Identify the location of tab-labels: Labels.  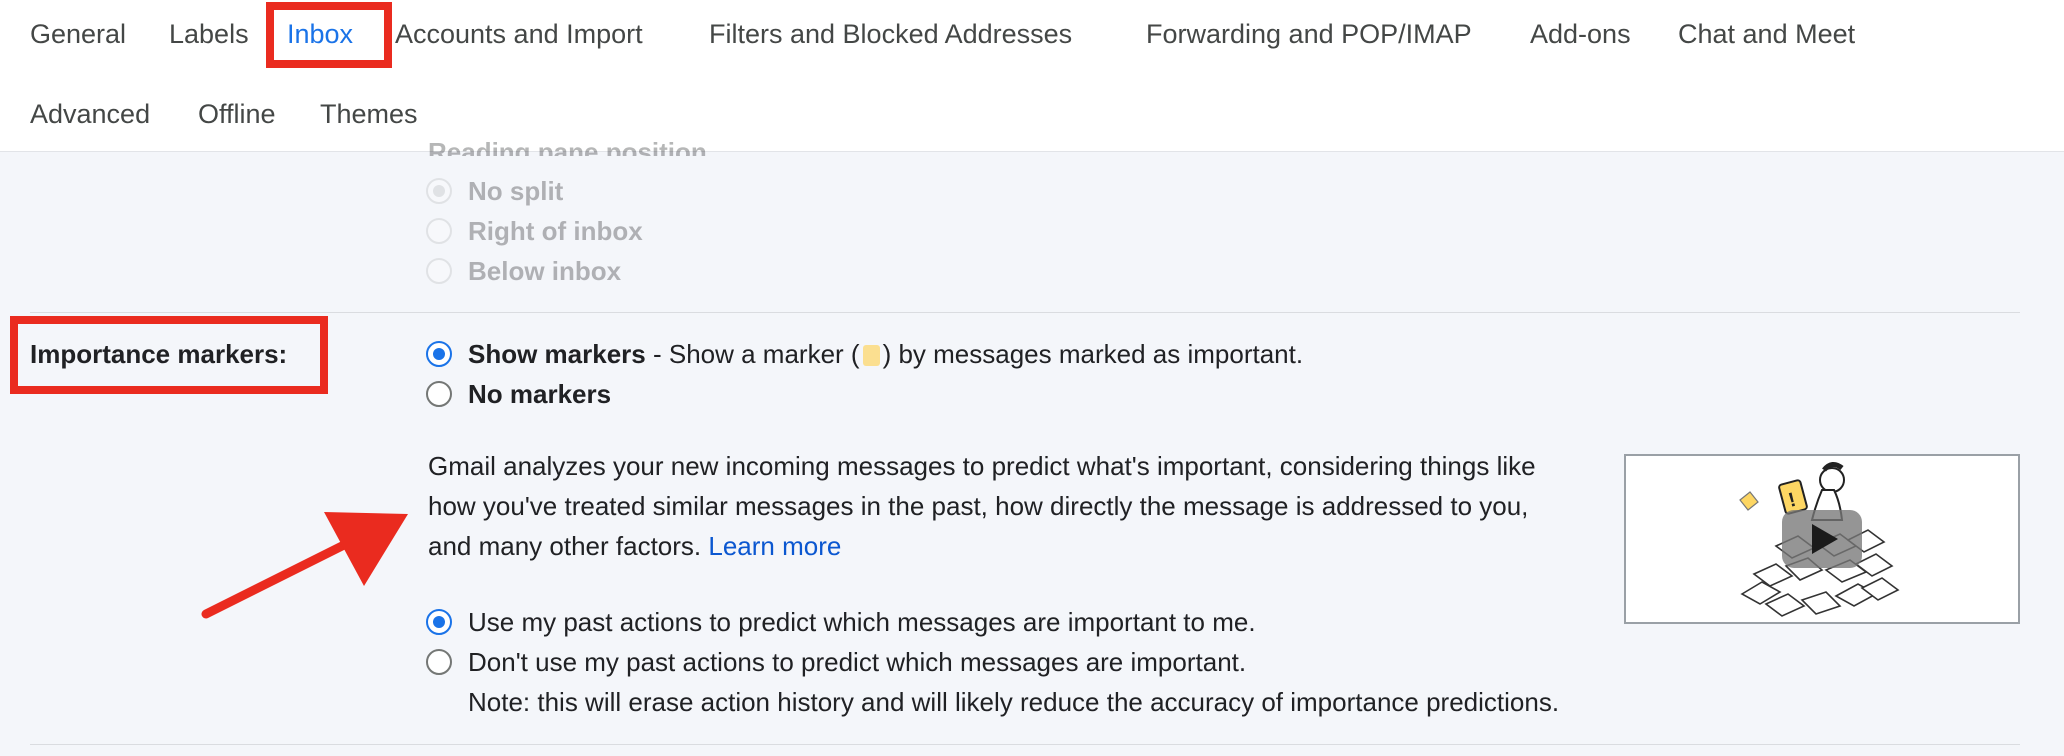
(209, 34).